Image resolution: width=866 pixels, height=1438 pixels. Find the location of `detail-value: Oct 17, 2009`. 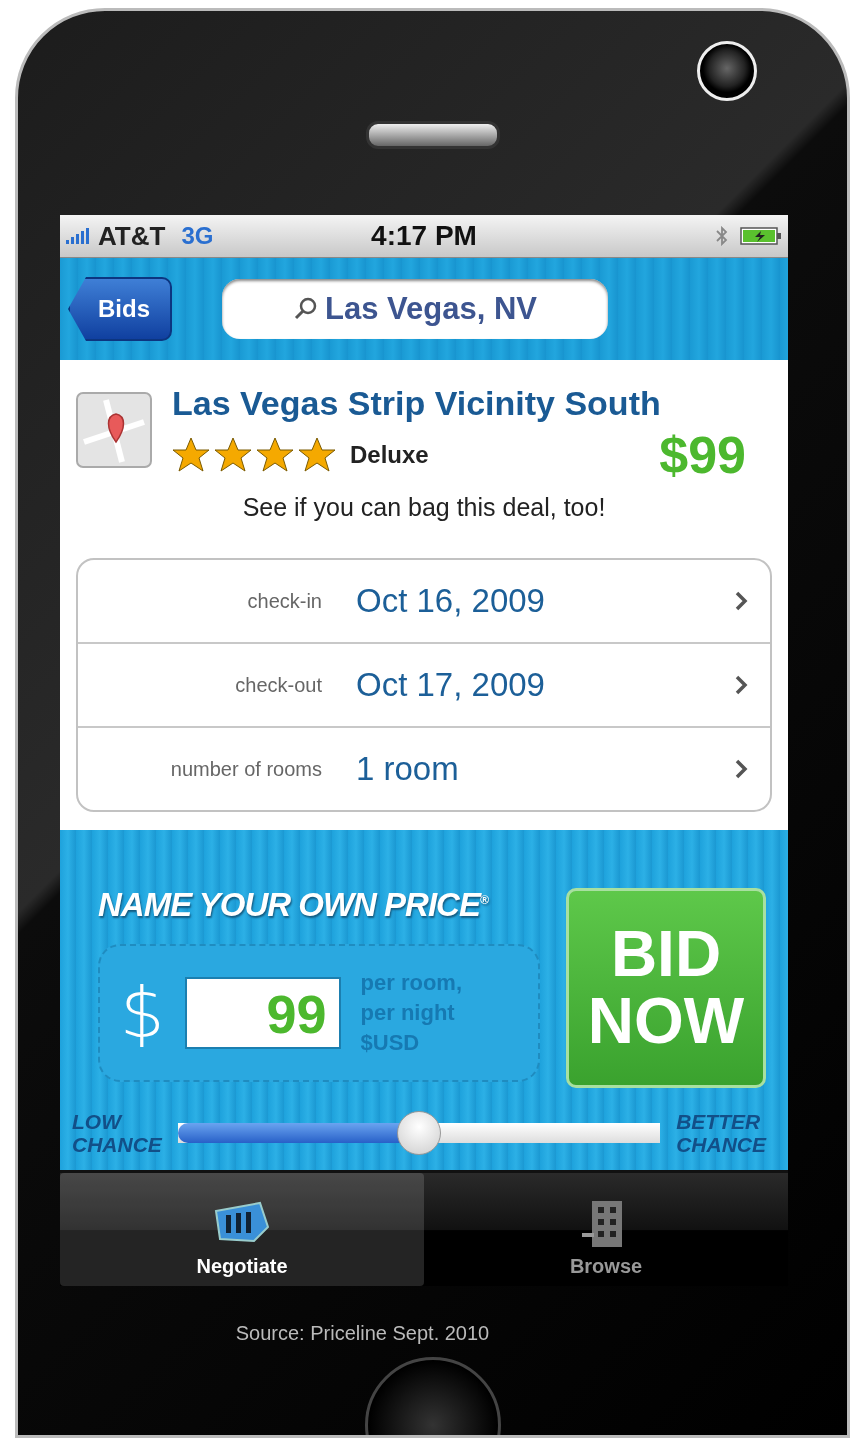

detail-value: Oct 17, 2009 is located at coordinates (451, 685).